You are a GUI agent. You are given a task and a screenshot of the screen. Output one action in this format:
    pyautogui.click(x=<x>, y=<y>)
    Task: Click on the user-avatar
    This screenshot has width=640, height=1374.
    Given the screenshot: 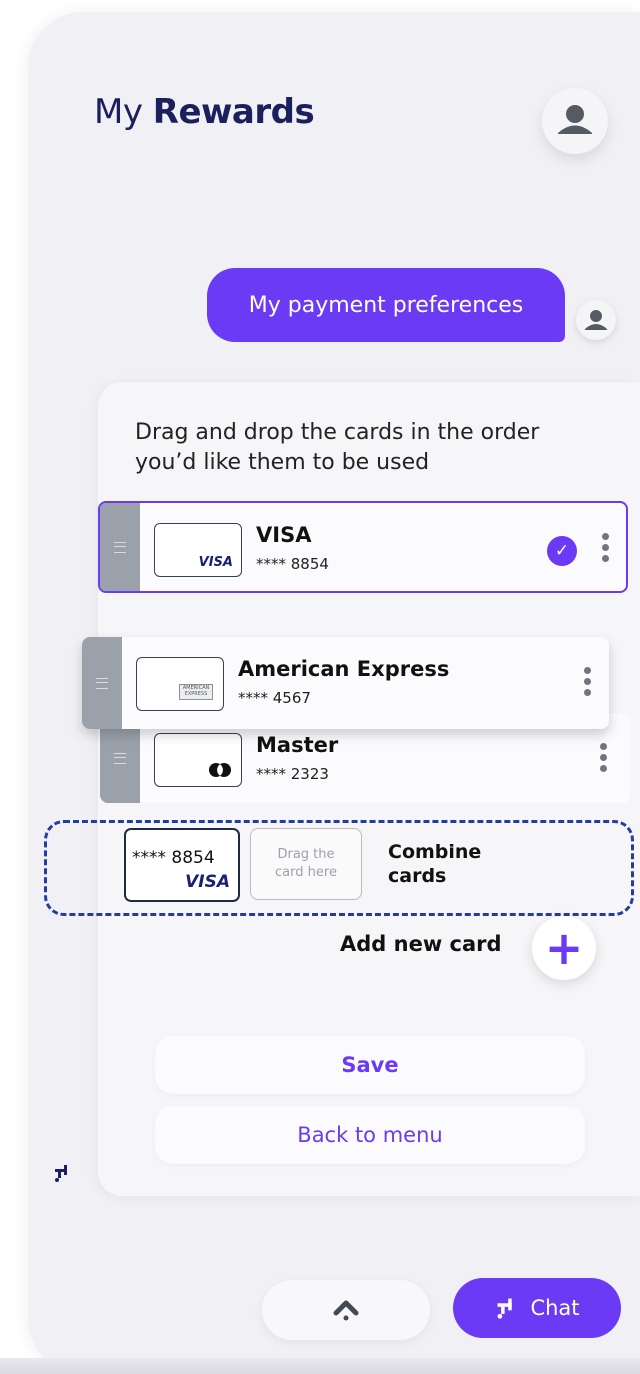 What is the action you would take?
    pyautogui.click(x=596, y=320)
    